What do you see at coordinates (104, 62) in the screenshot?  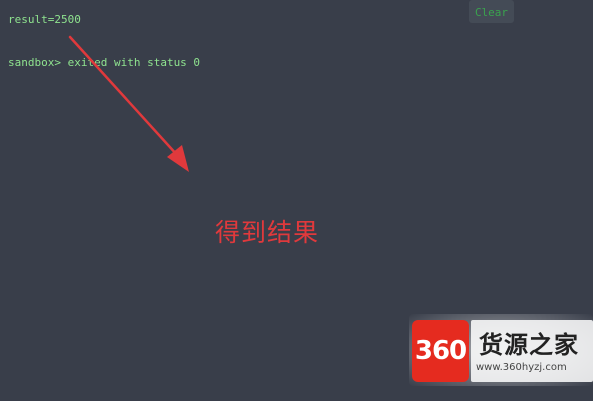 I see `console-output-line: sandbox> exited with status 0` at bounding box center [104, 62].